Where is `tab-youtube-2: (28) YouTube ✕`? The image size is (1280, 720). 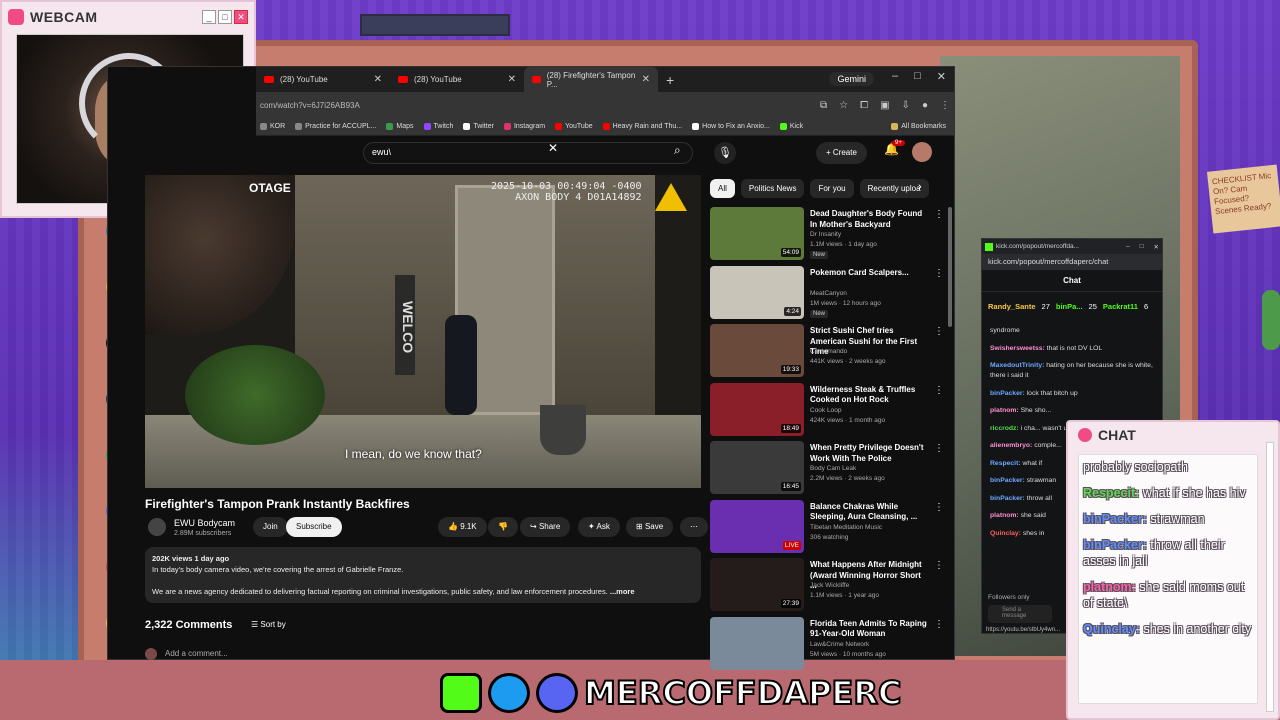
tab-youtube-2: (28) YouTube ✕ is located at coordinates (457, 79).